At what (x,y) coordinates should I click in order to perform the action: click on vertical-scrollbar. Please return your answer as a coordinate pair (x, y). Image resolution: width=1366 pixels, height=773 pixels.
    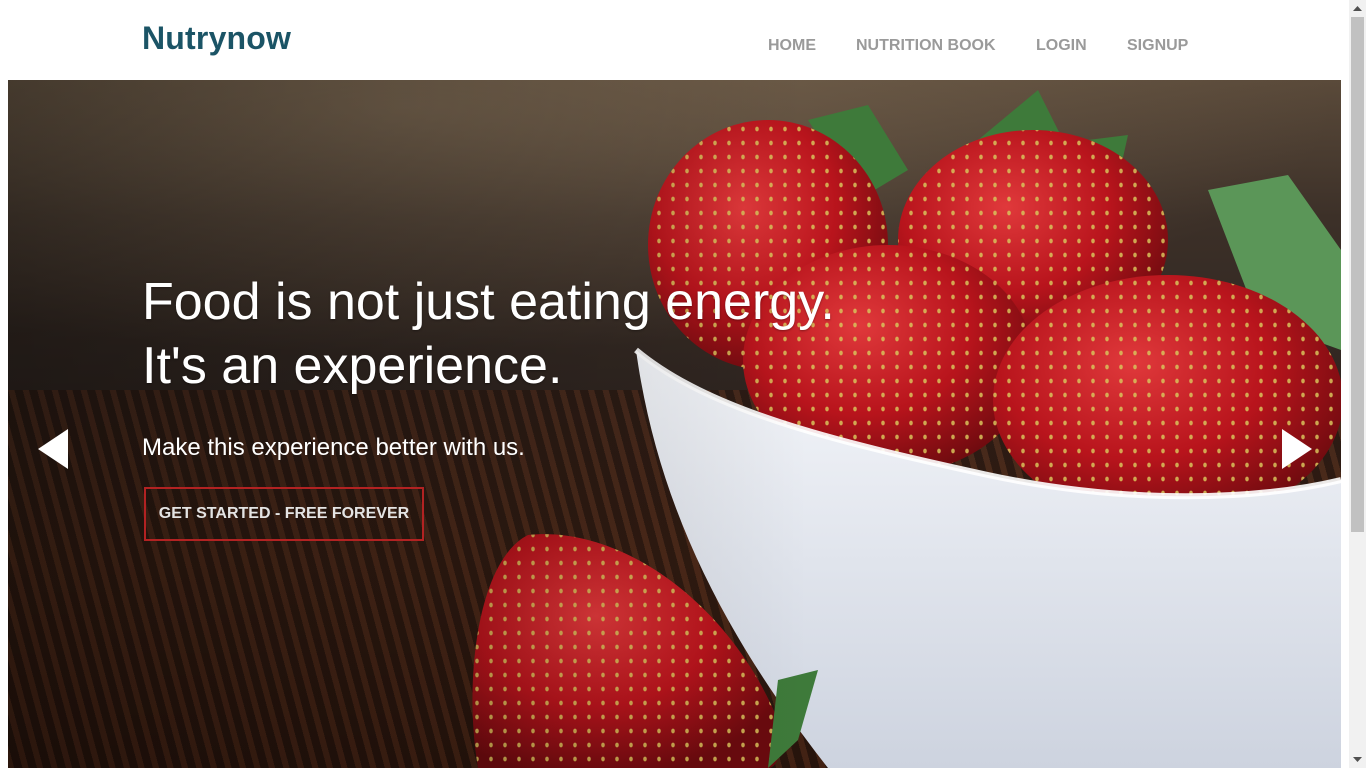
    Looking at the image, I should click on (1357, 384).